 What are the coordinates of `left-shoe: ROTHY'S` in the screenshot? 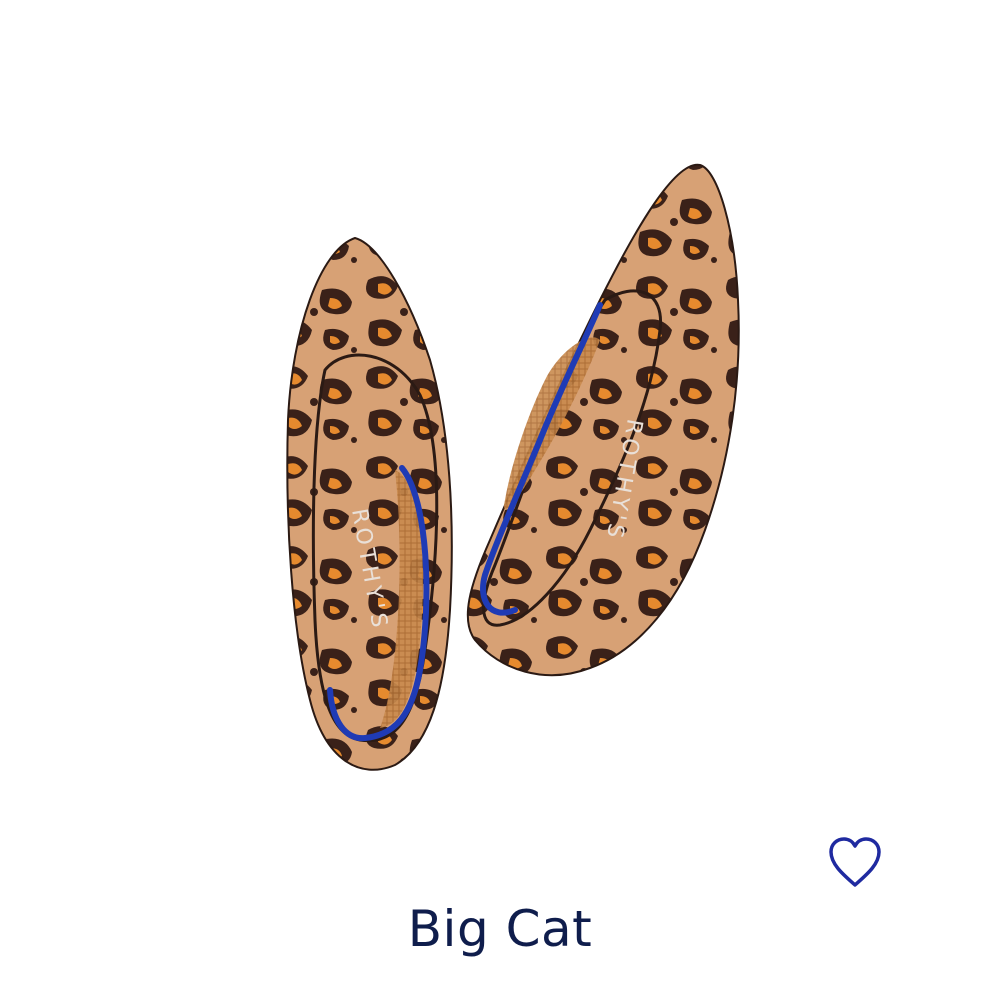 It's located at (369, 503).